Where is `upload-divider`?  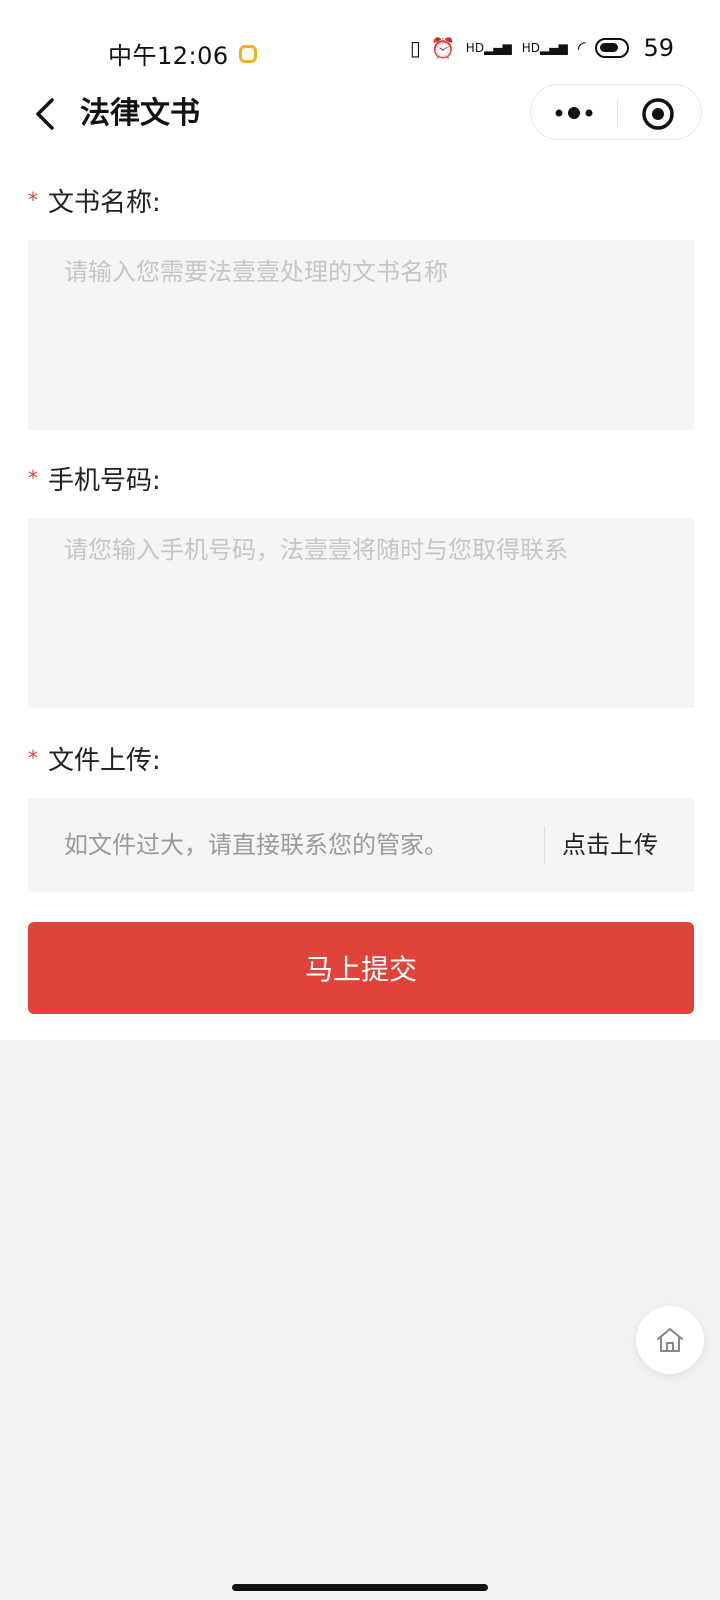 upload-divider is located at coordinates (544, 845).